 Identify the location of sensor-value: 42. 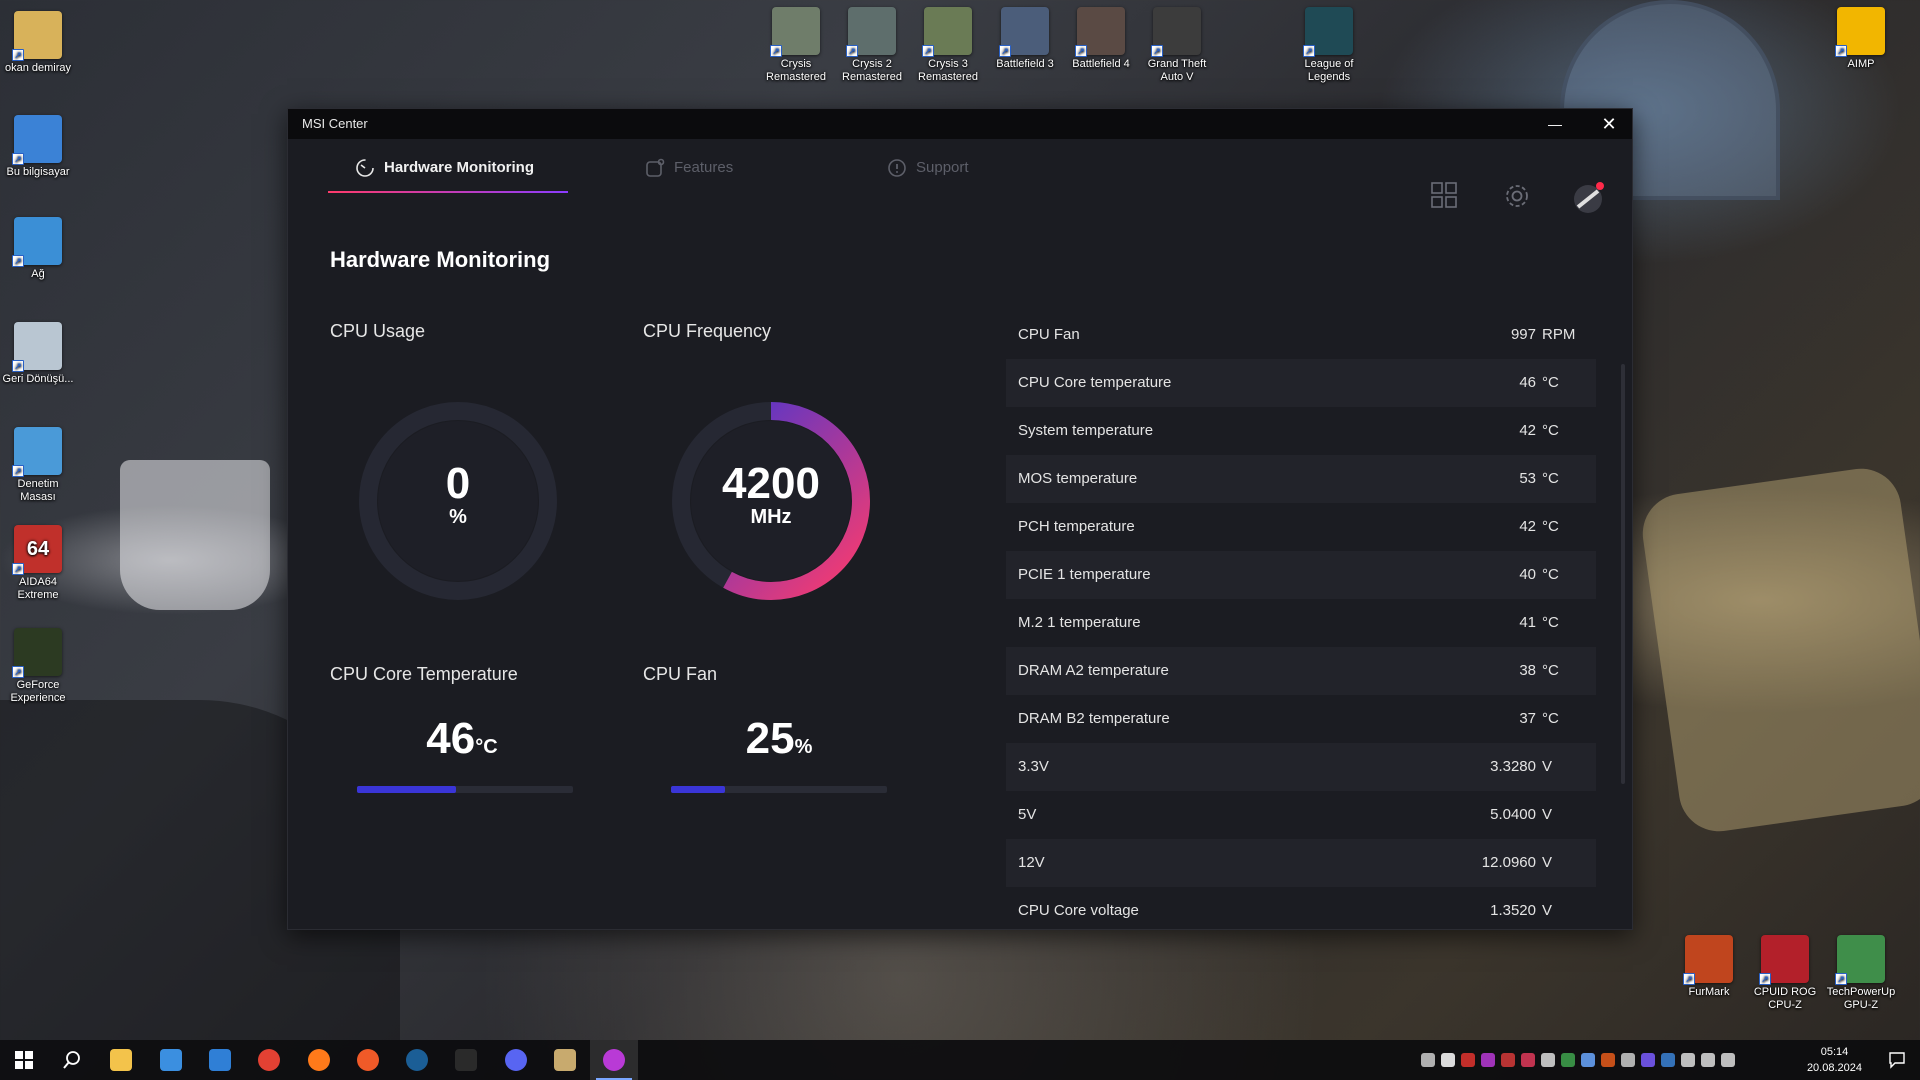
(1527, 430).